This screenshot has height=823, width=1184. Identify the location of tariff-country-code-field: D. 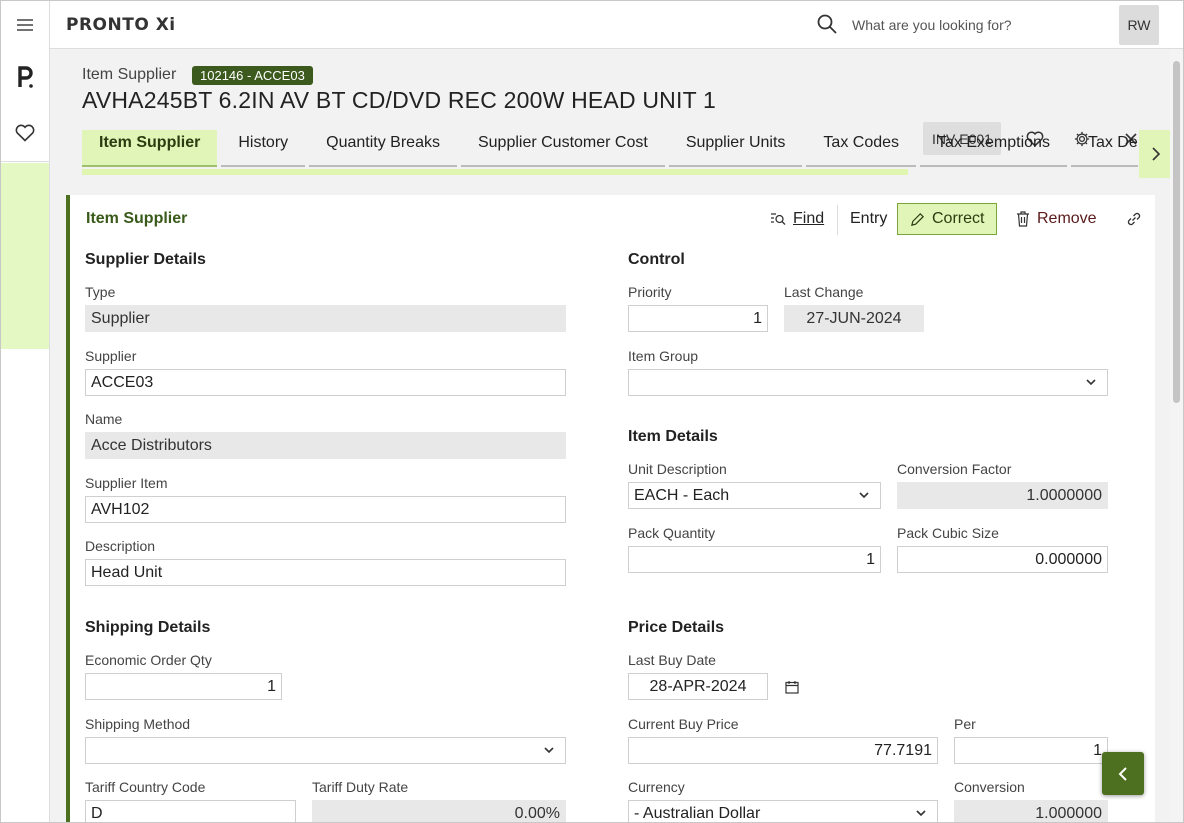
(190, 811).